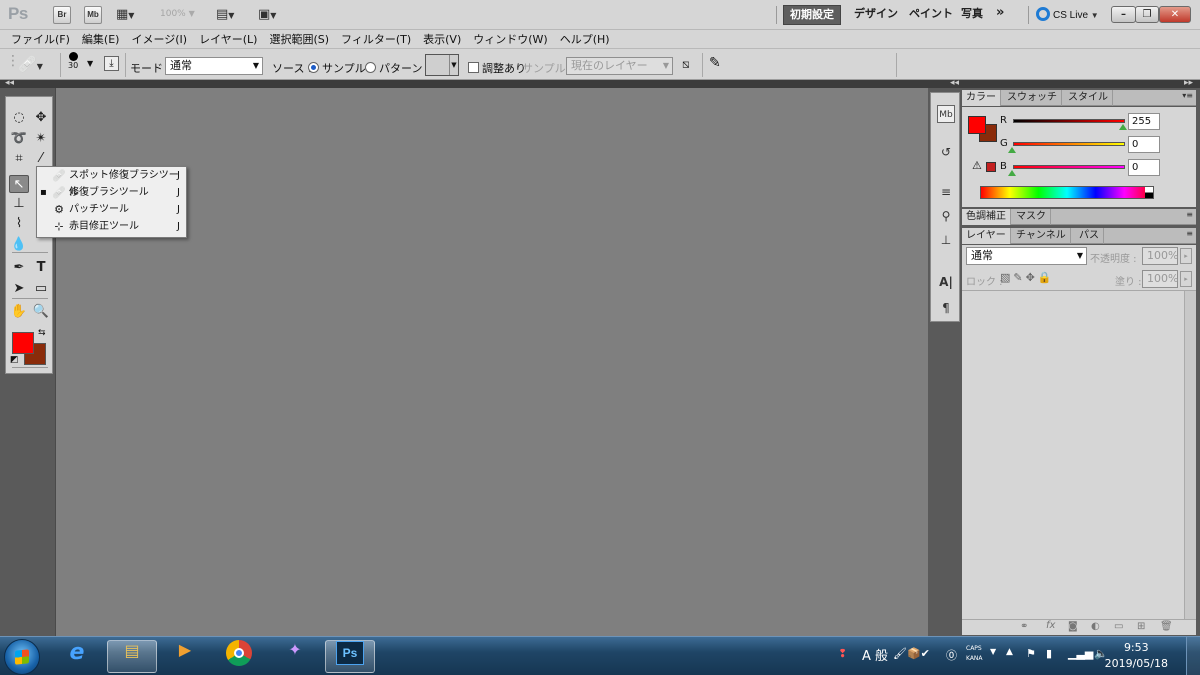  I want to click on marquee-tool-icon: ◌, so click(19, 118).